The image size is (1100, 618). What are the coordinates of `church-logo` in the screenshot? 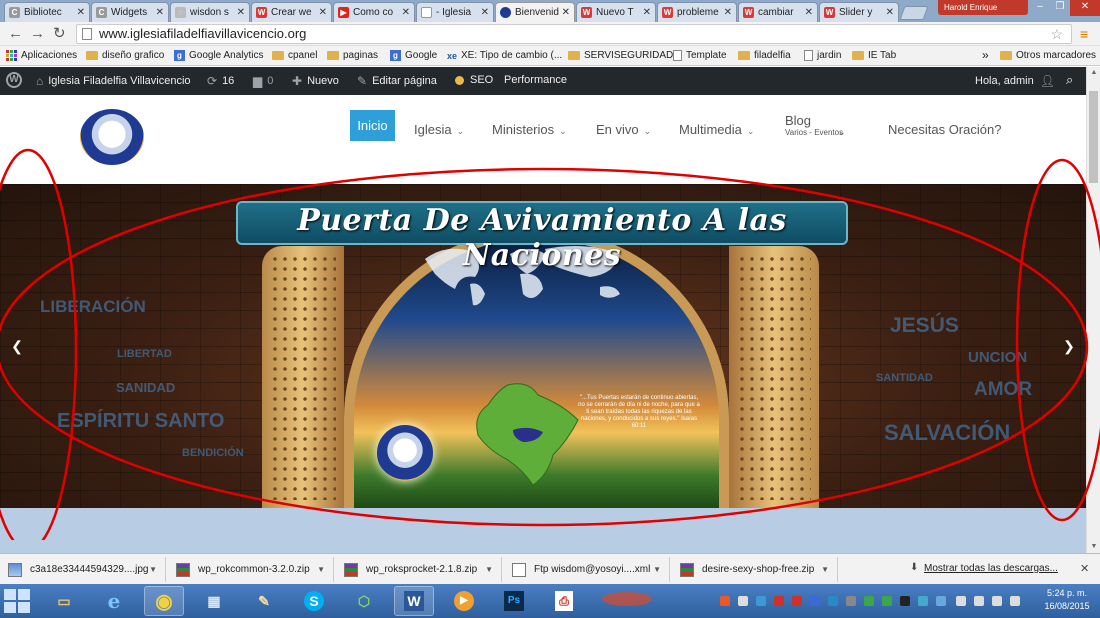 It's located at (112, 137).